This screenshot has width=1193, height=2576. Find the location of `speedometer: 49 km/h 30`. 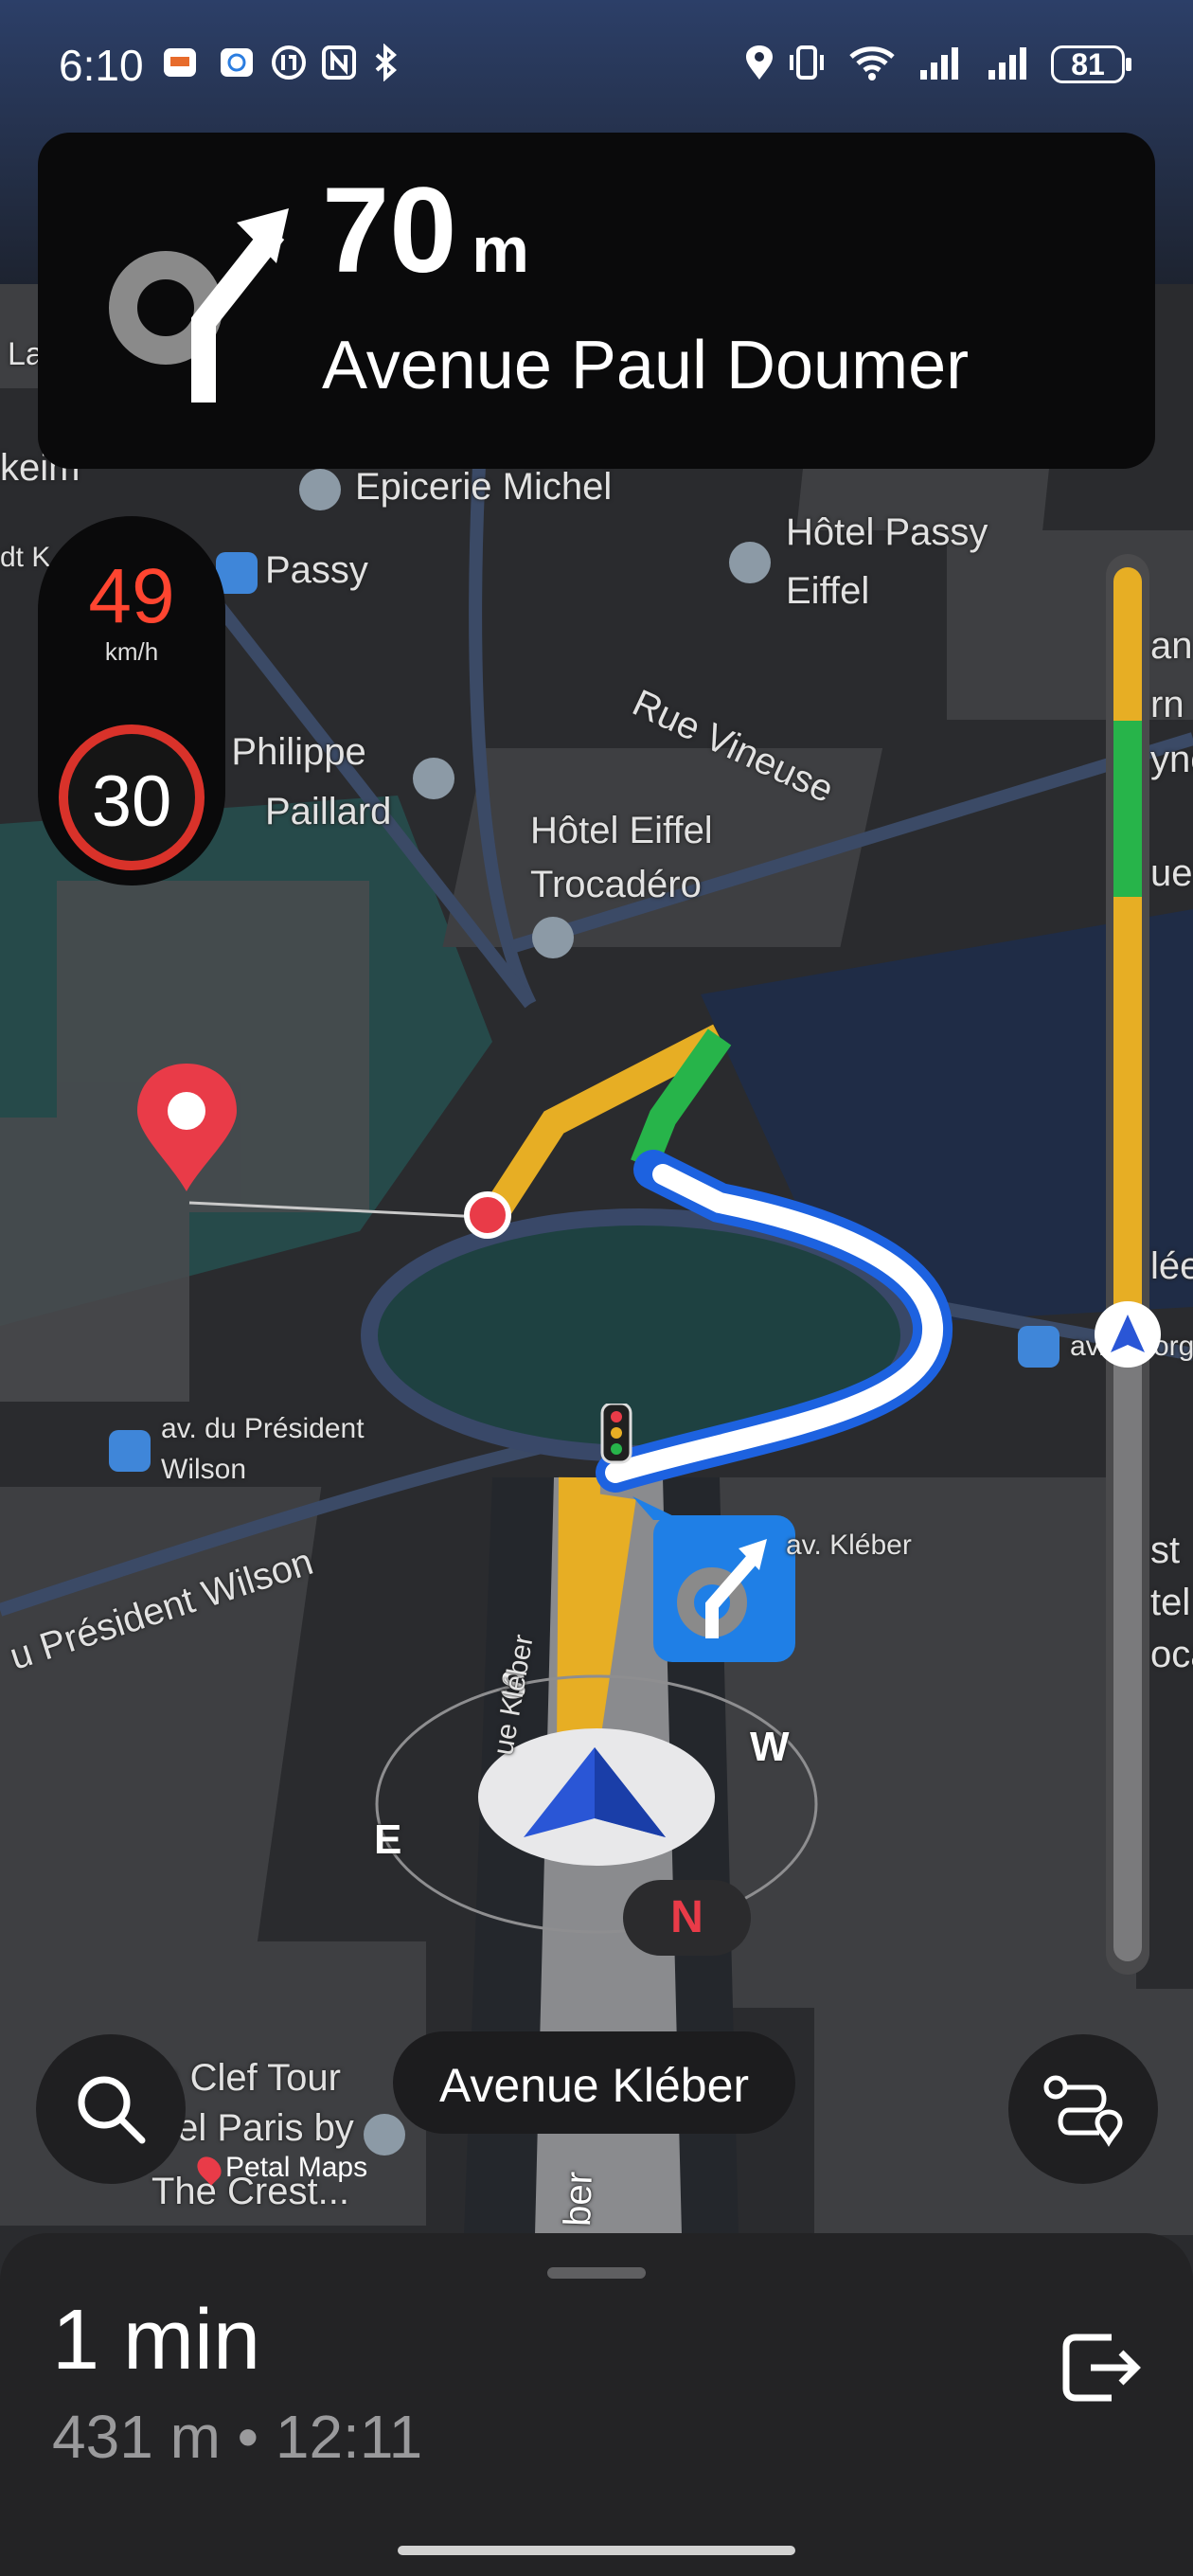

speedometer: 49 km/h 30 is located at coordinates (131, 701).